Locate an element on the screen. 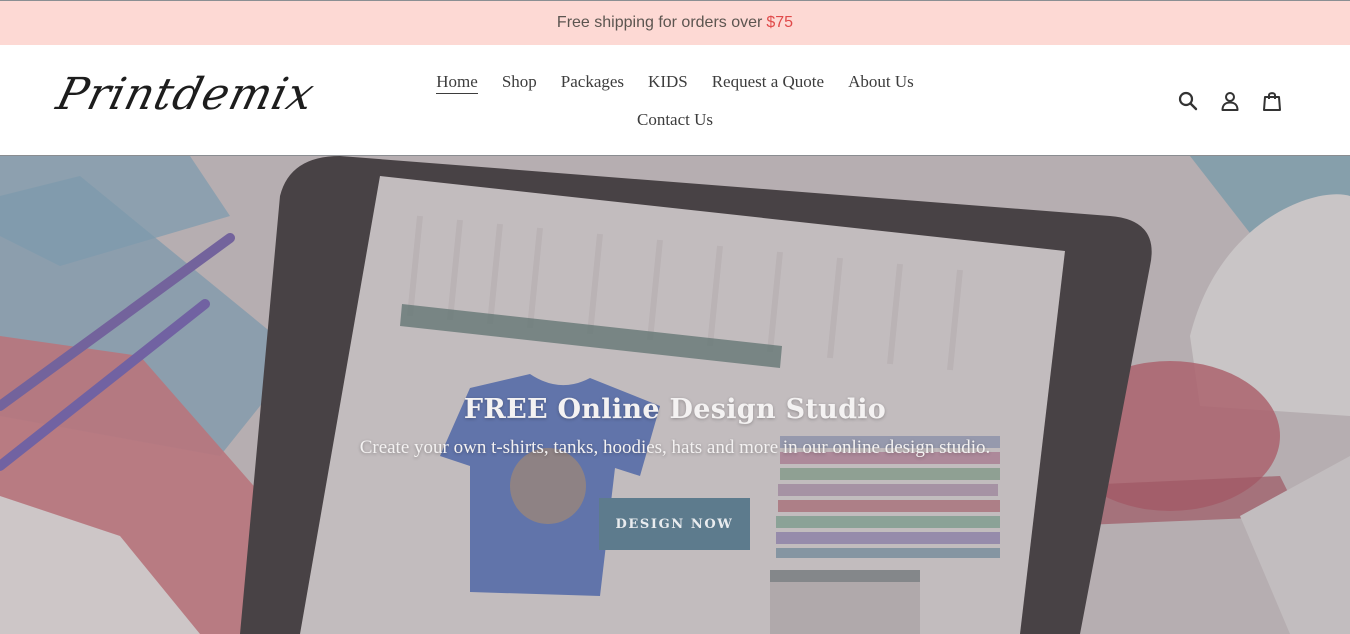 This screenshot has height=634, width=1350. nav-item-shop: Shop is located at coordinates (519, 82).